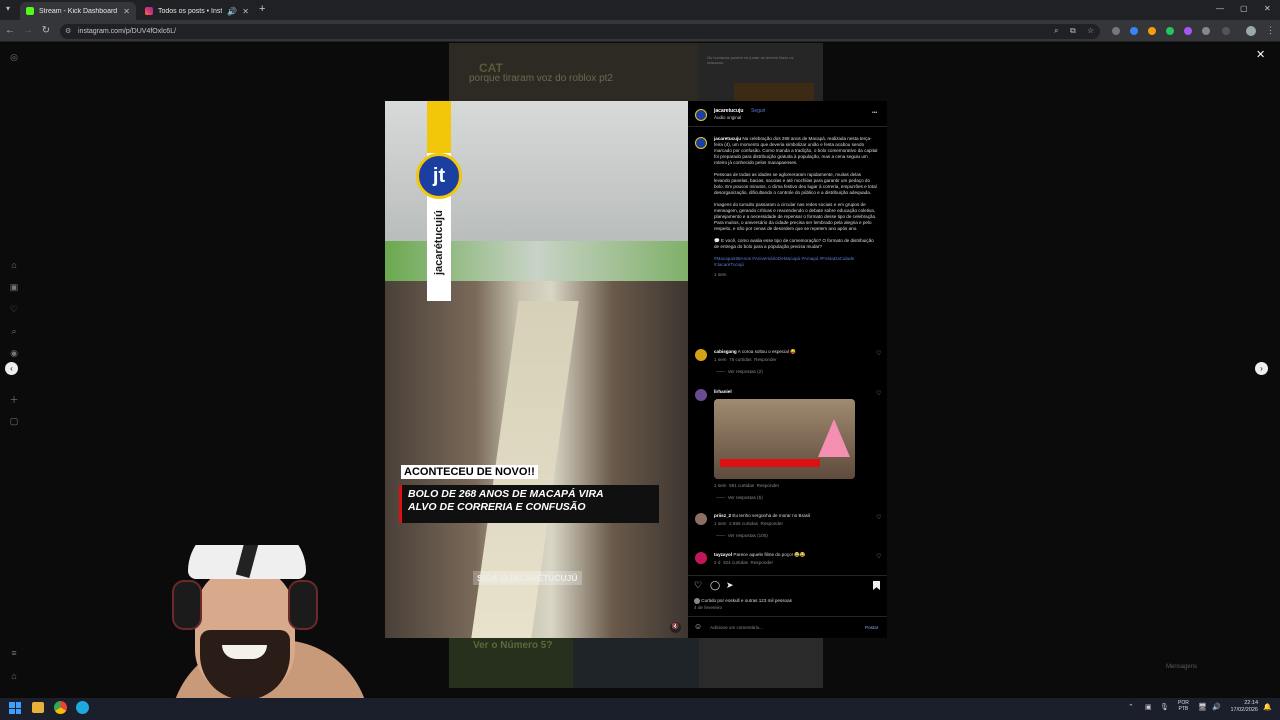 The width and height of the screenshot is (1280, 720). What do you see at coordinates (574, 72) in the screenshot?
I see `background-thumbnail-1: CAT porque tiraram voz do roblox pt2` at bounding box center [574, 72].